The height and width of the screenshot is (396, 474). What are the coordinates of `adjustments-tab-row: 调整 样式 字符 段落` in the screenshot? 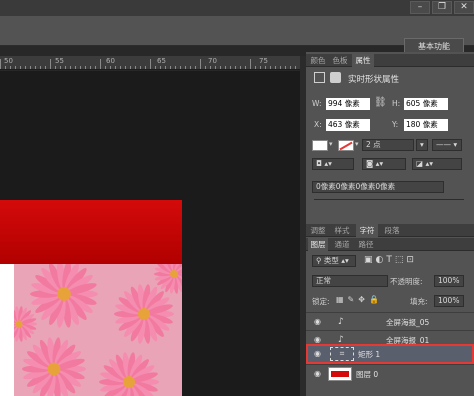 It's located at (390, 230).